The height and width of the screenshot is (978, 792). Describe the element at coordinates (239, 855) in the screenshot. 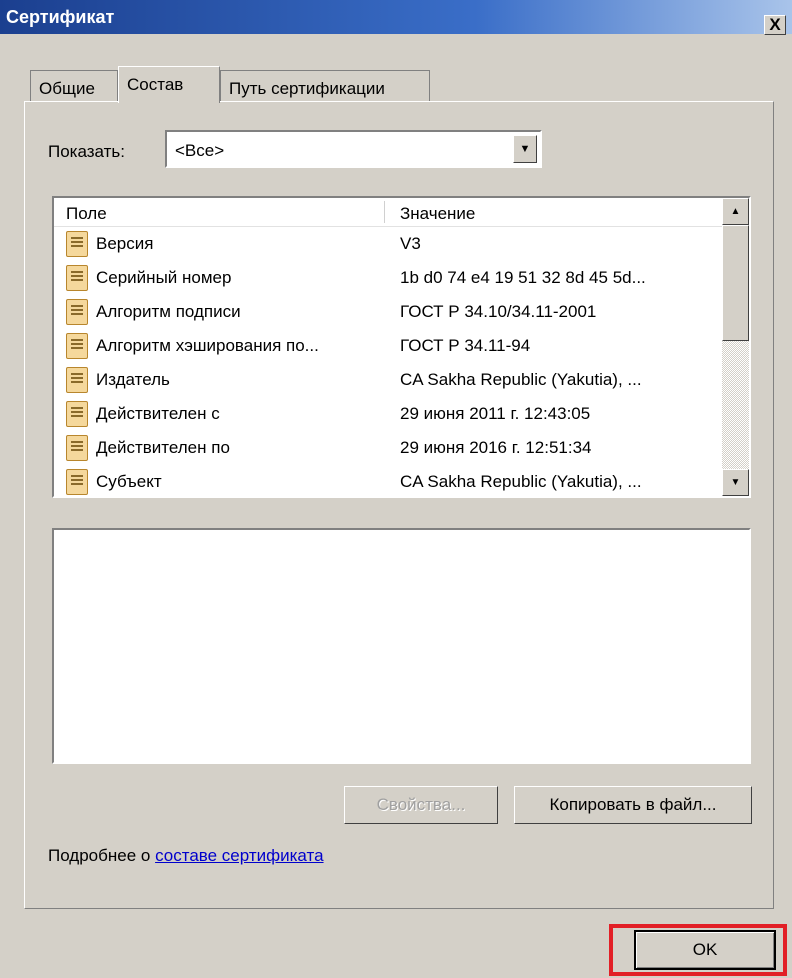

I see `certificate-details-link: составе сертификата` at that location.